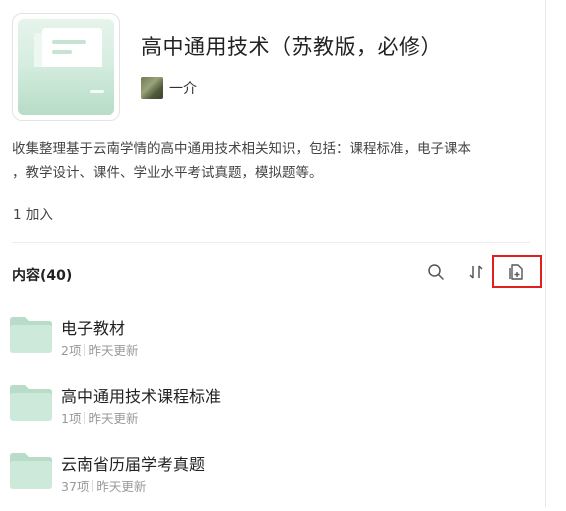 This screenshot has width=566, height=511. What do you see at coordinates (545, 253) in the screenshot?
I see `right-divider` at bounding box center [545, 253].